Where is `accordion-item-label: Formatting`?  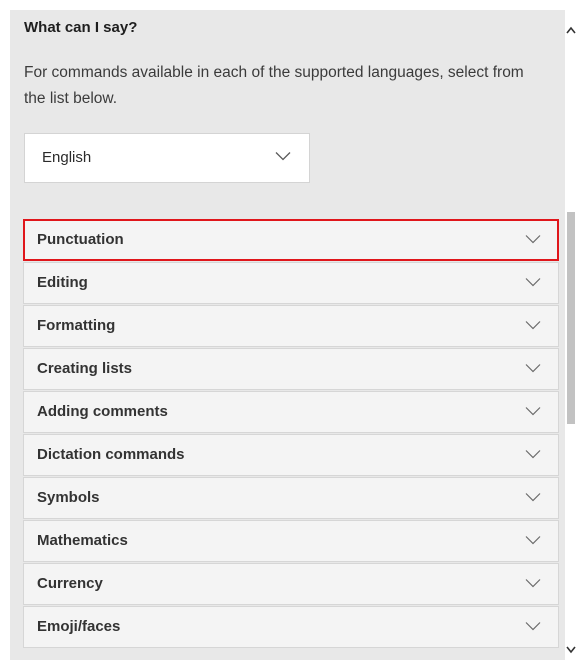 accordion-item-label: Formatting is located at coordinates (76, 325).